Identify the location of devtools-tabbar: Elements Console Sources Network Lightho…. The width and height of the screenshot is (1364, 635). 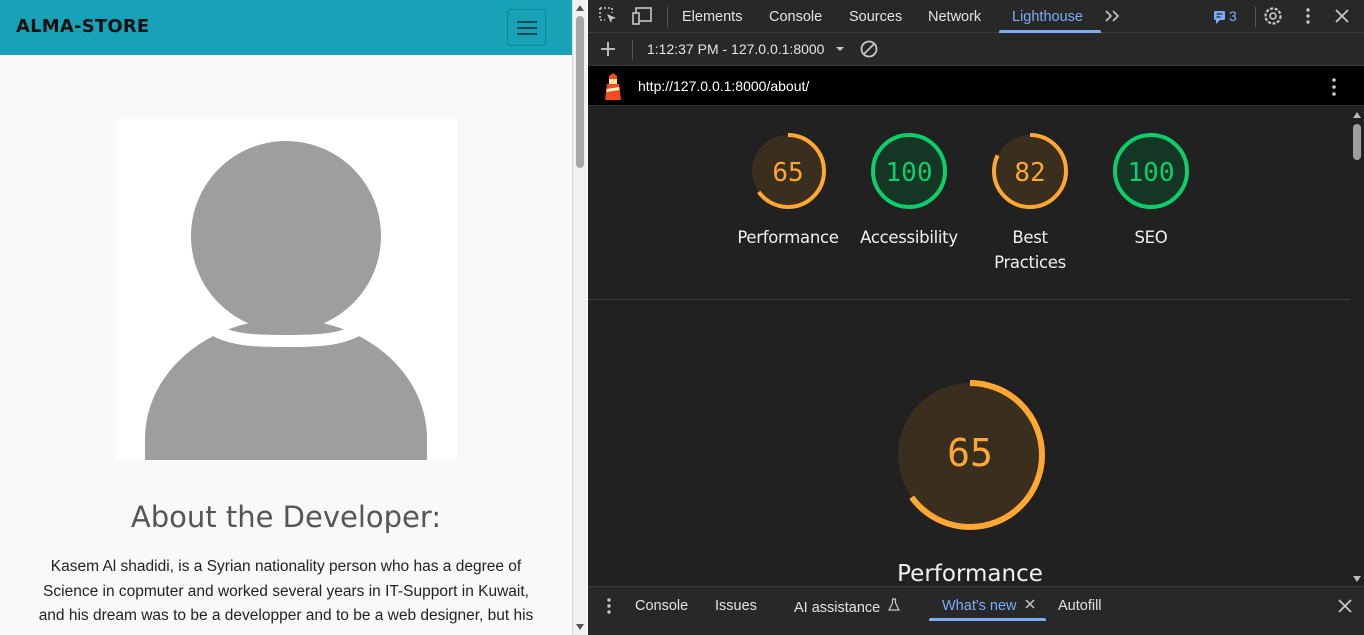
(976, 16).